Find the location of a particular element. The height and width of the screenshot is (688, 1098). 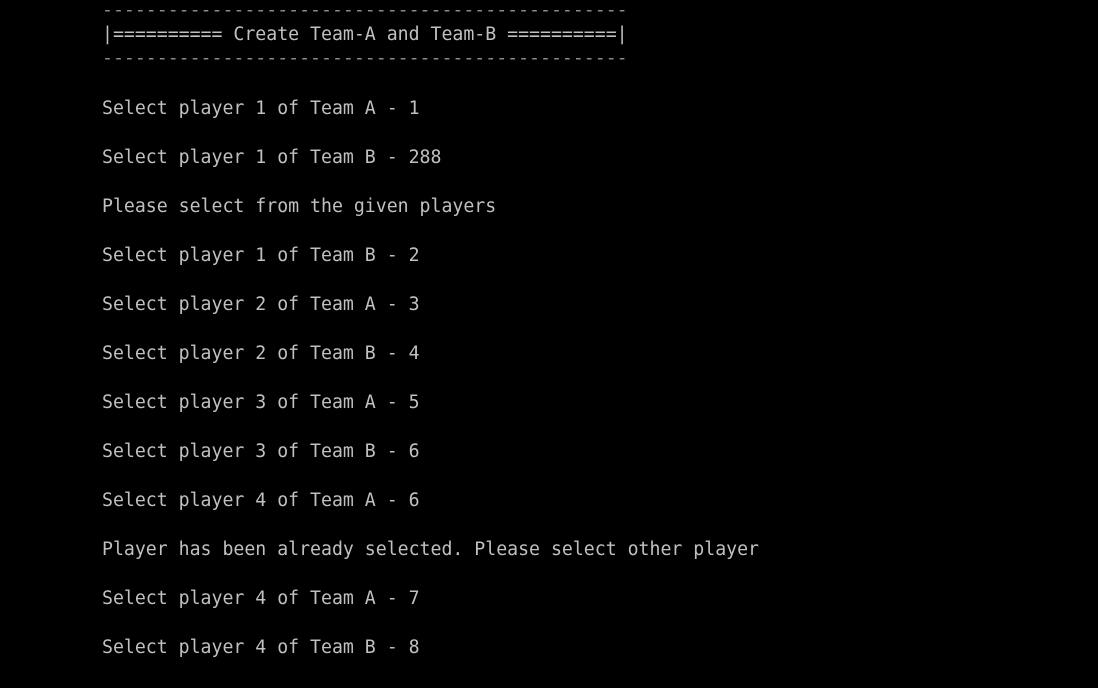

output-line: Select player 3 of Team A - 5 is located at coordinates (261, 402).